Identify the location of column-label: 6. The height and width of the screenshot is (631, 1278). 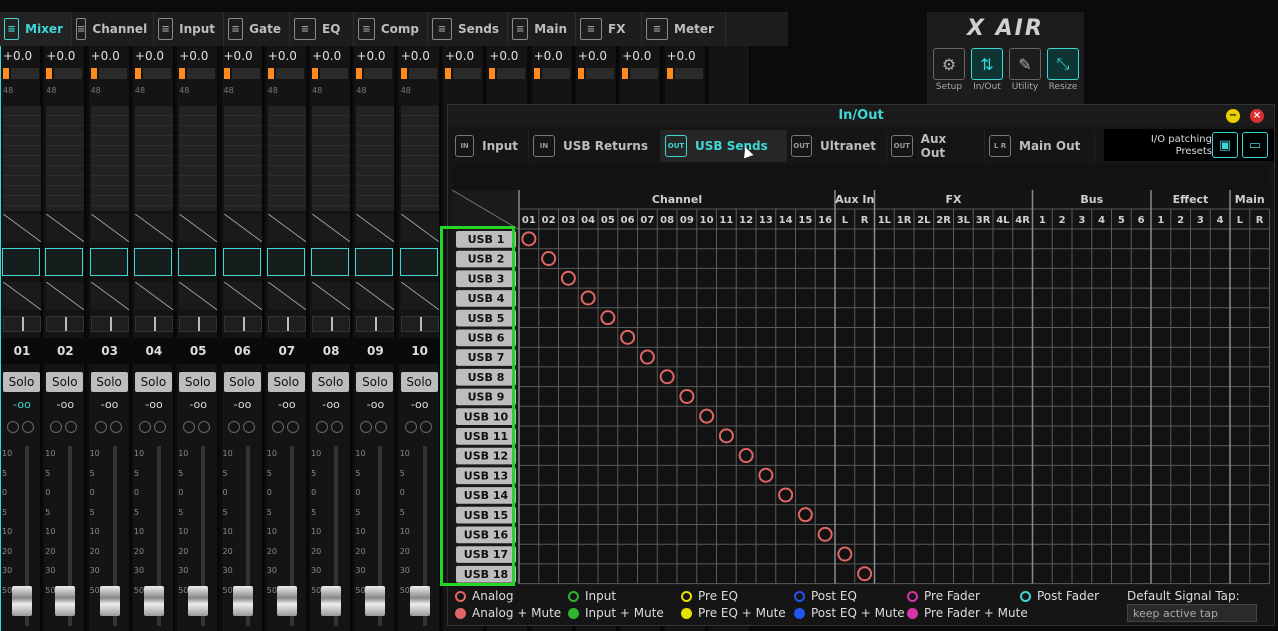
(1141, 220).